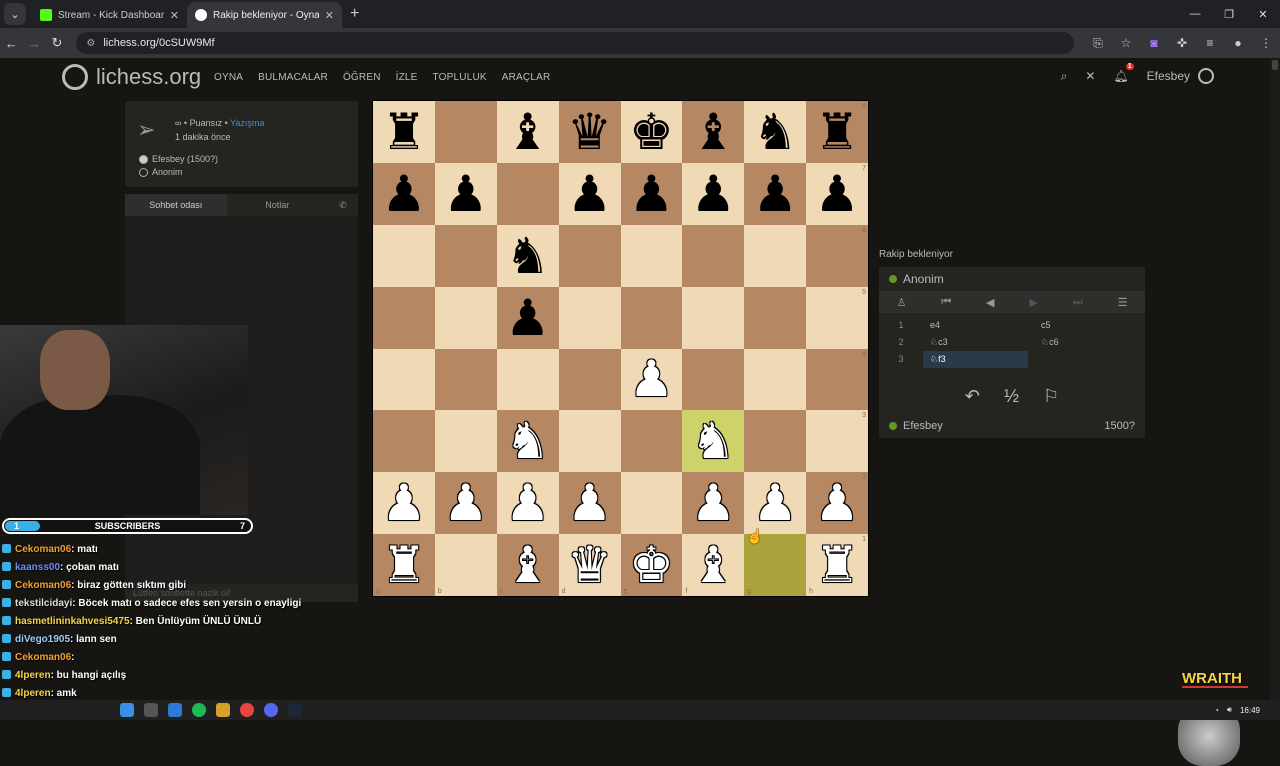 The width and height of the screenshot is (1280, 766). What do you see at coordinates (589, 441) in the screenshot?
I see `square-d3` at bounding box center [589, 441].